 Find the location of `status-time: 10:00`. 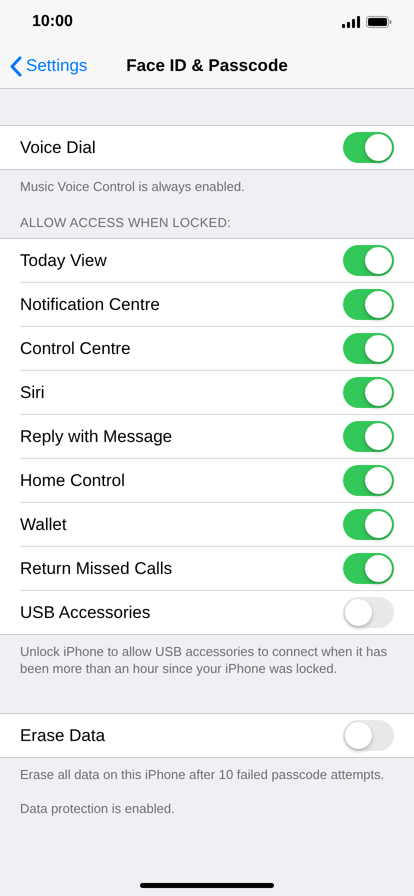

status-time: 10:00 is located at coordinates (52, 22).